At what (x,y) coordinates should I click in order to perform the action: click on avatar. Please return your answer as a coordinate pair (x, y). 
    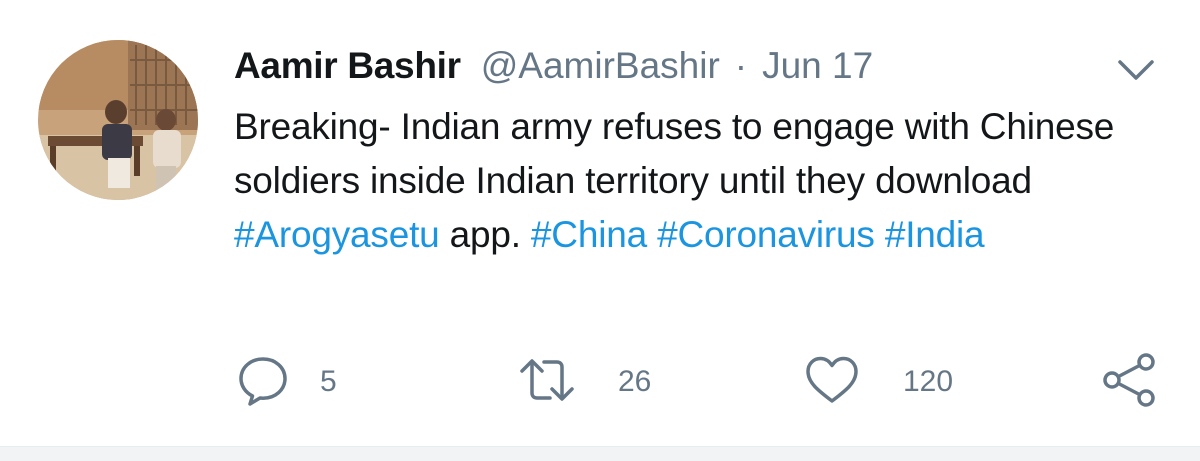
    Looking at the image, I should click on (118, 120).